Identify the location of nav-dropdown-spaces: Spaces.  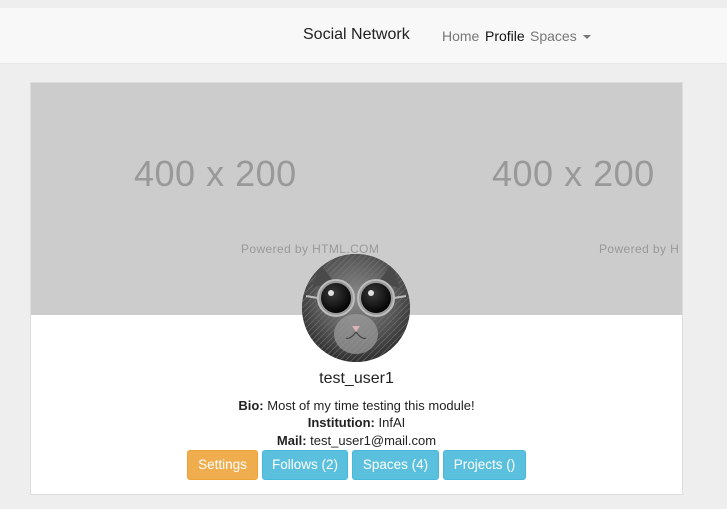
(560, 36).